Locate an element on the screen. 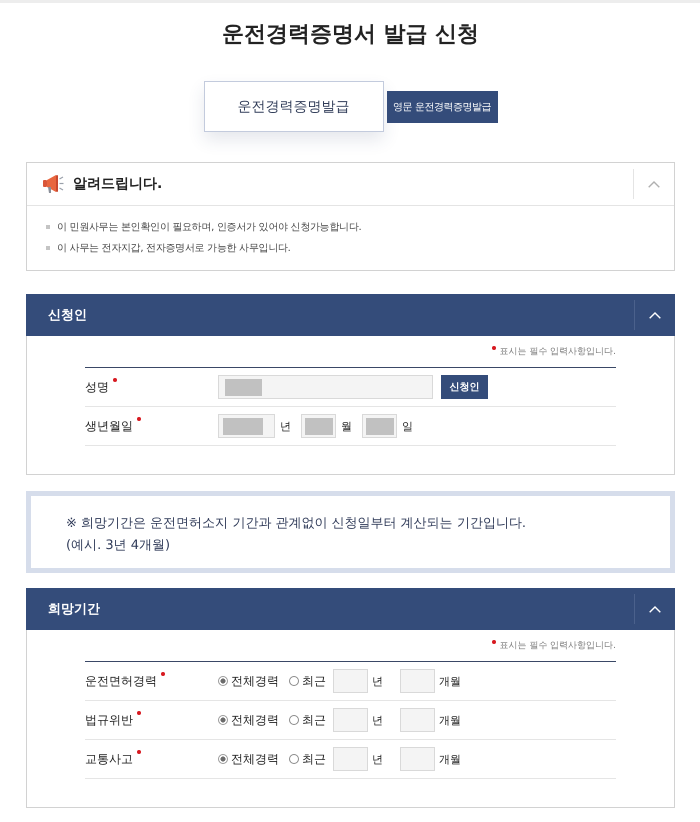 This screenshot has height=822, width=700. field-label: 운전면허경력 is located at coordinates (121, 681).